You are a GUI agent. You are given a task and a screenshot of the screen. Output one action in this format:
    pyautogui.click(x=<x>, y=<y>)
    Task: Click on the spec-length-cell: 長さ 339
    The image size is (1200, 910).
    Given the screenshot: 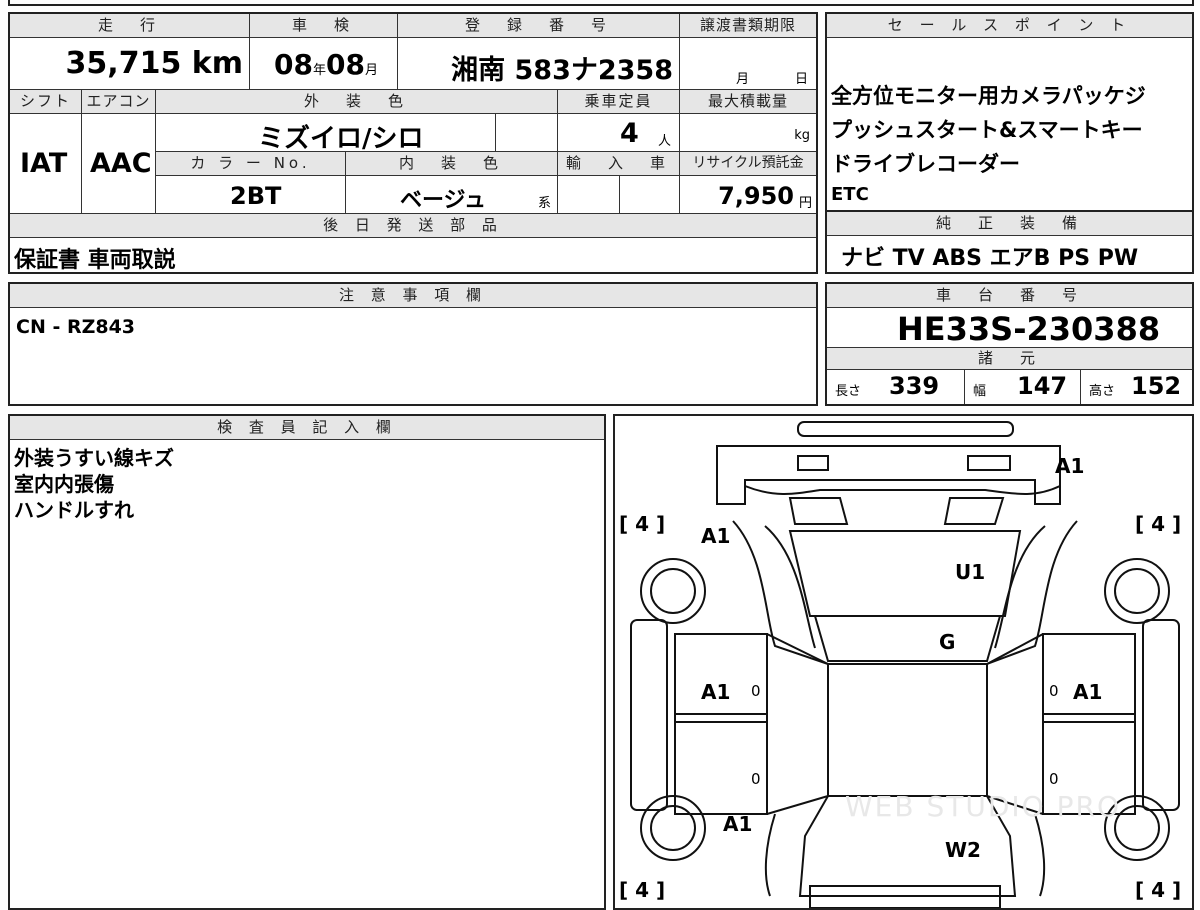 What is the action you would take?
    pyautogui.click(x=896, y=387)
    